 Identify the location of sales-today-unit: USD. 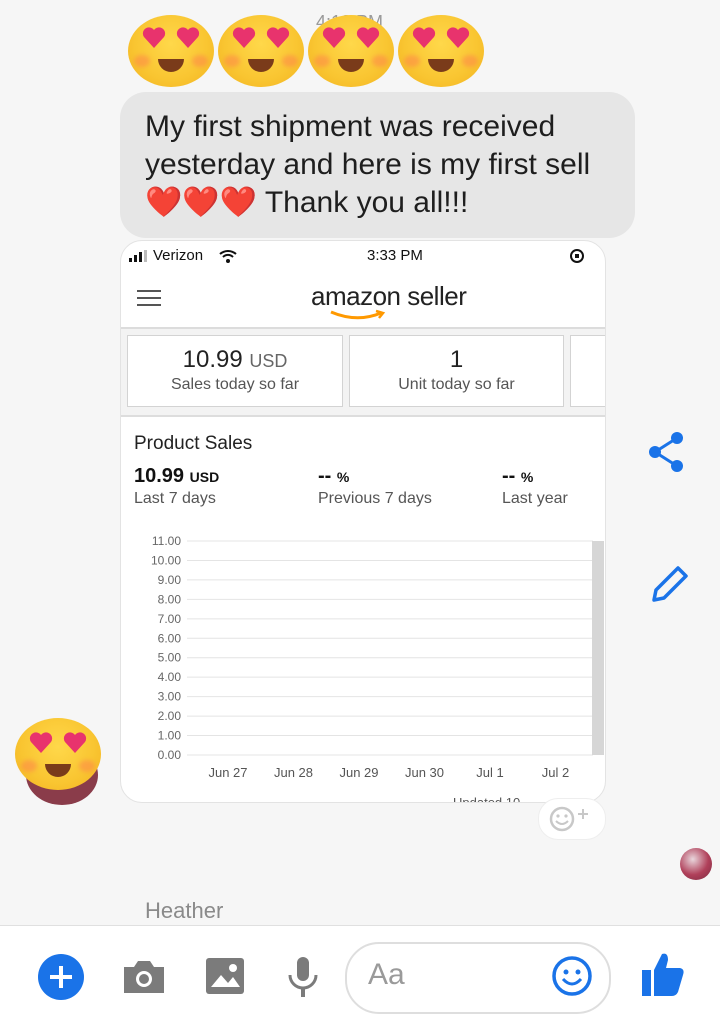
(268, 361).